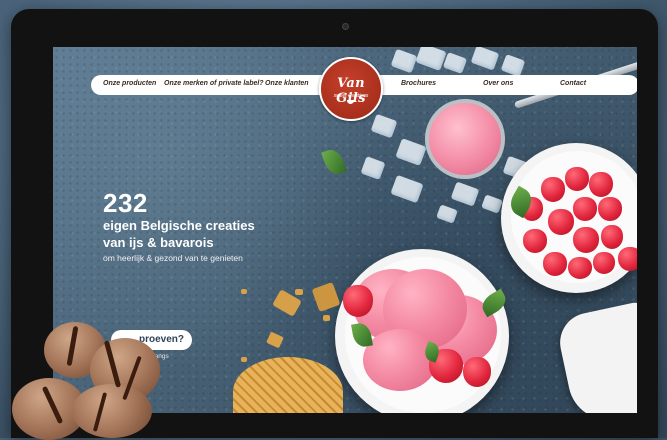  I want to click on nav-item-brochures: Brochures, so click(418, 83).